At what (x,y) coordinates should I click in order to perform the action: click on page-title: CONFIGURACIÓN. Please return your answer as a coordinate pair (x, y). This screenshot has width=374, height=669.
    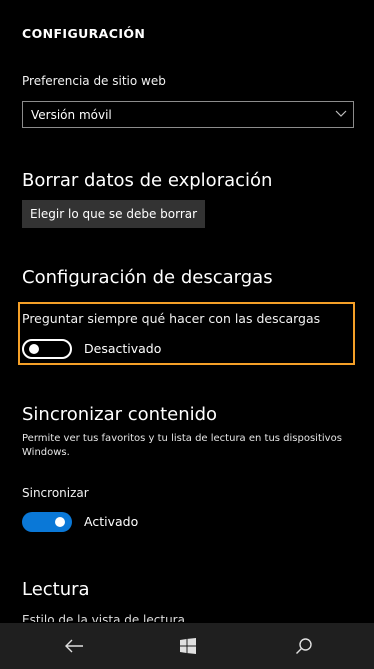
    Looking at the image, I should click on (84, 33).